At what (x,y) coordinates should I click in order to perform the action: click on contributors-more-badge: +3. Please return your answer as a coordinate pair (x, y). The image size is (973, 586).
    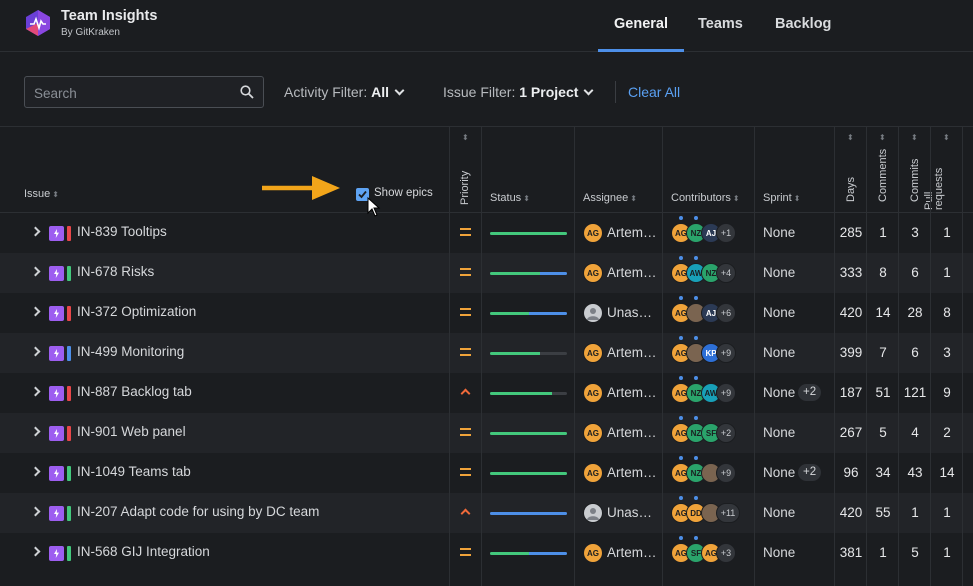
    Looking at the image, I should click on (726, 553).